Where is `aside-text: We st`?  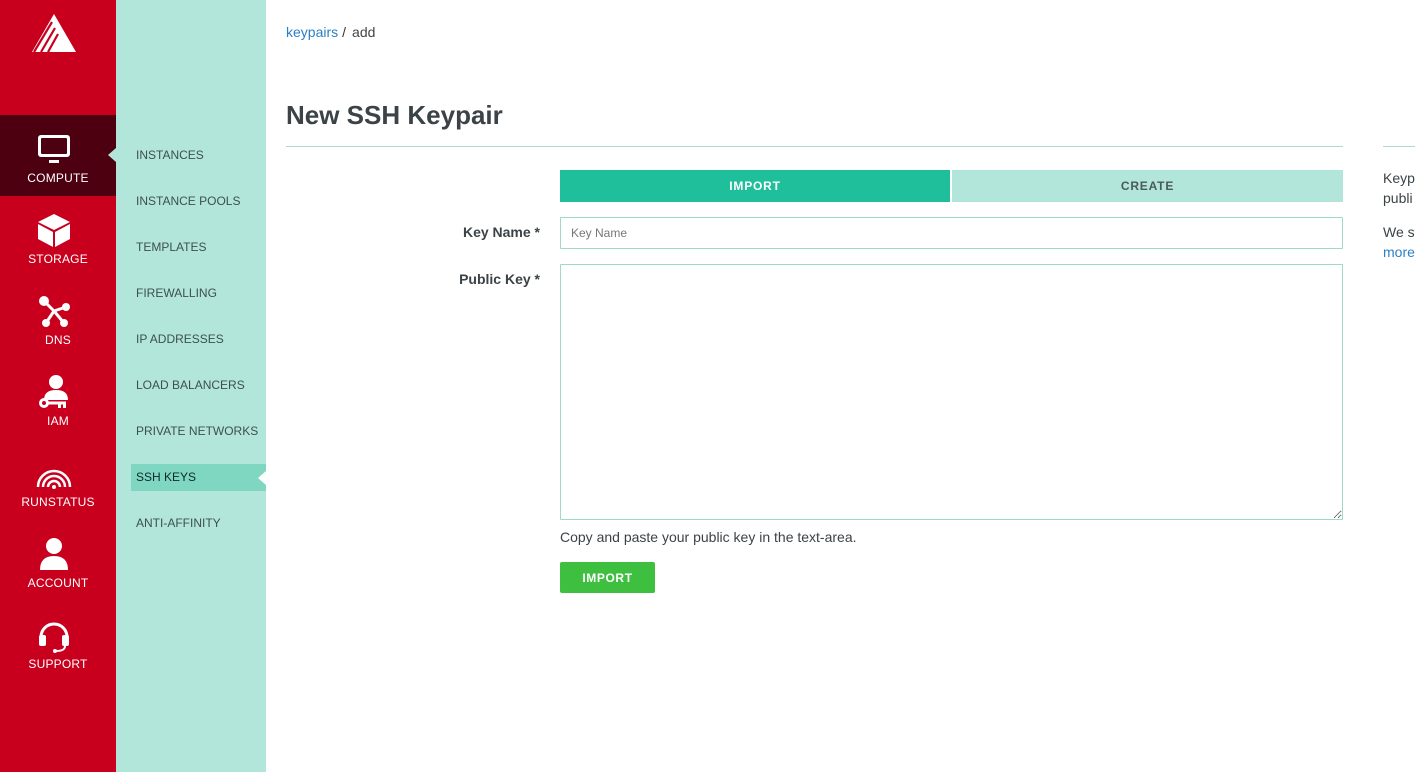
aside-text: We st is located at coordinates (1399, 232).